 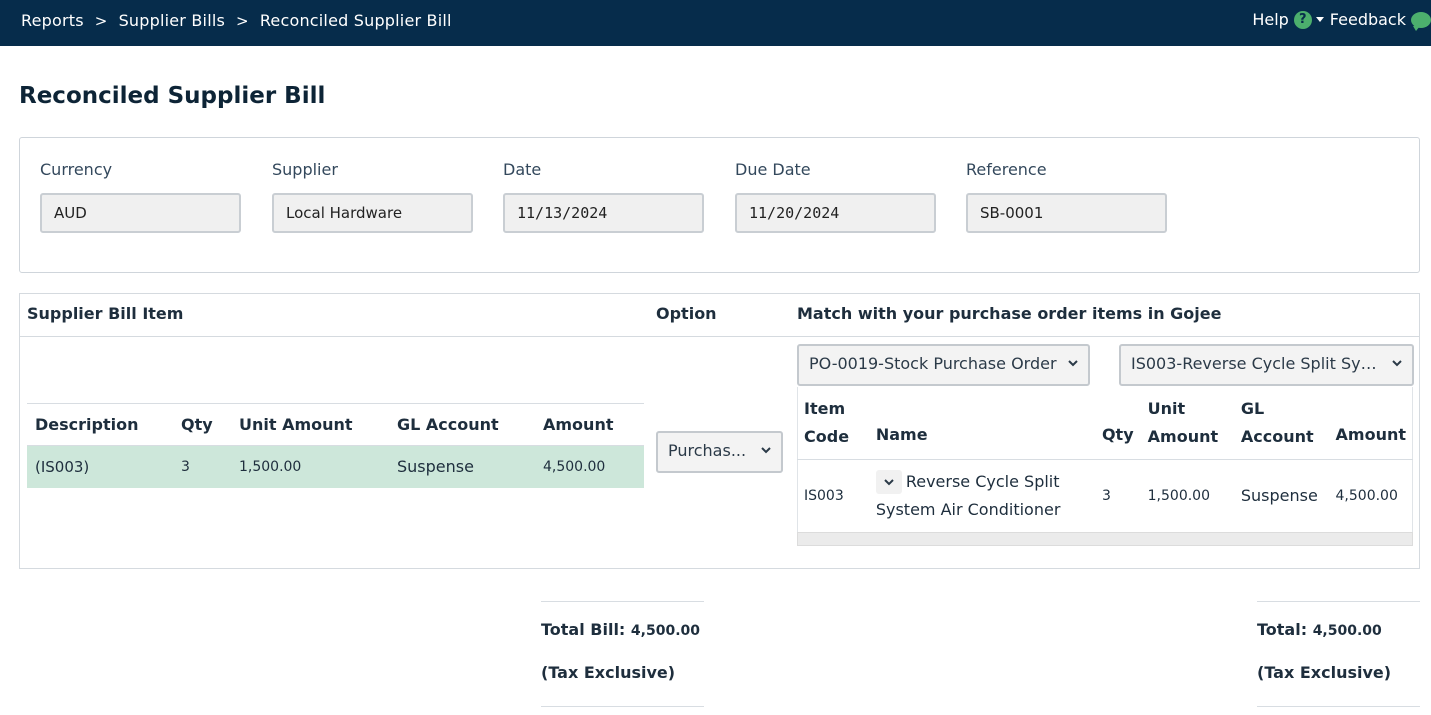 What do you see at coordinates (305, 169) in the screenshot?
I see `supplier-label: Supplier` at bounding box center [305, 169].